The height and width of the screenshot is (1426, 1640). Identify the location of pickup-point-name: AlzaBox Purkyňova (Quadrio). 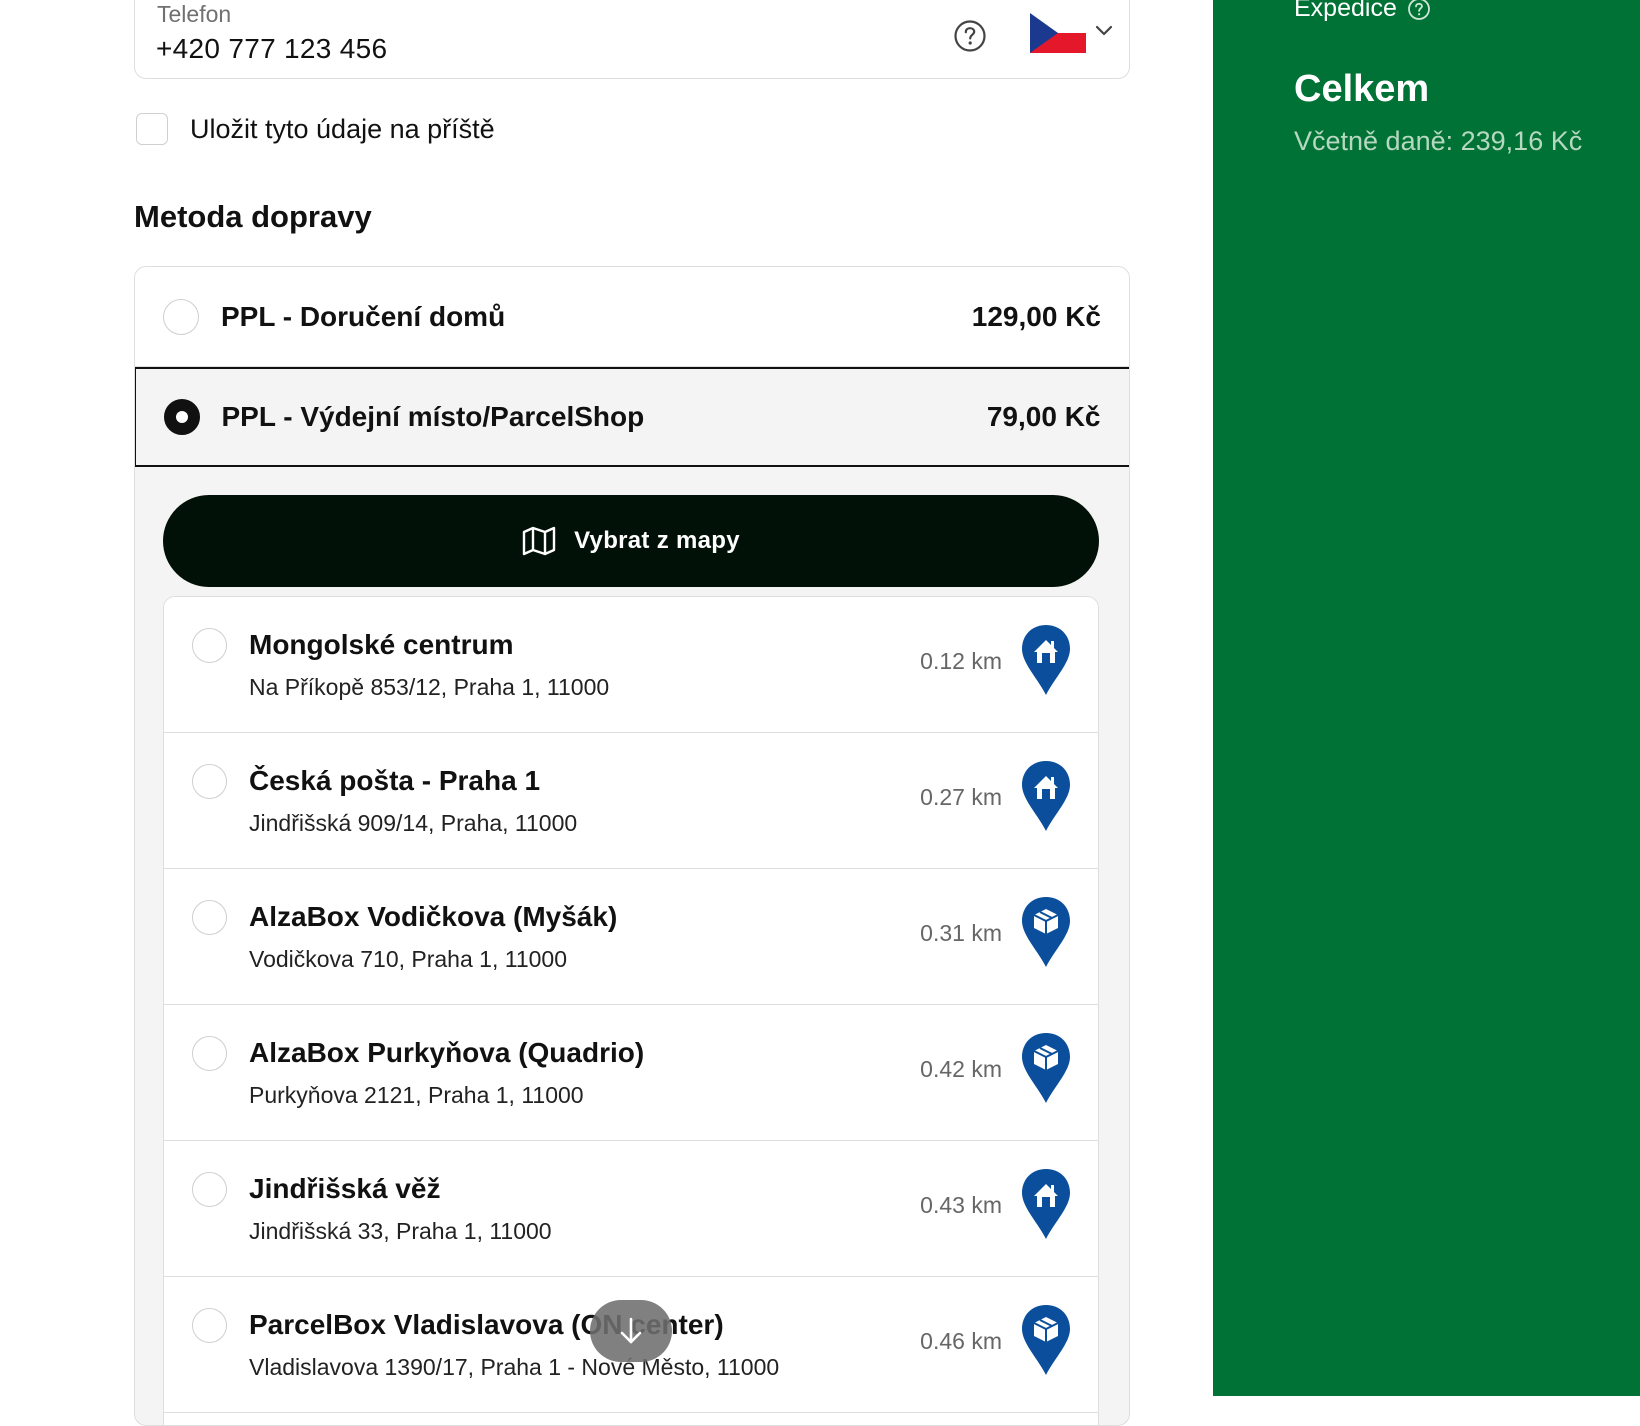
(447, 1052).